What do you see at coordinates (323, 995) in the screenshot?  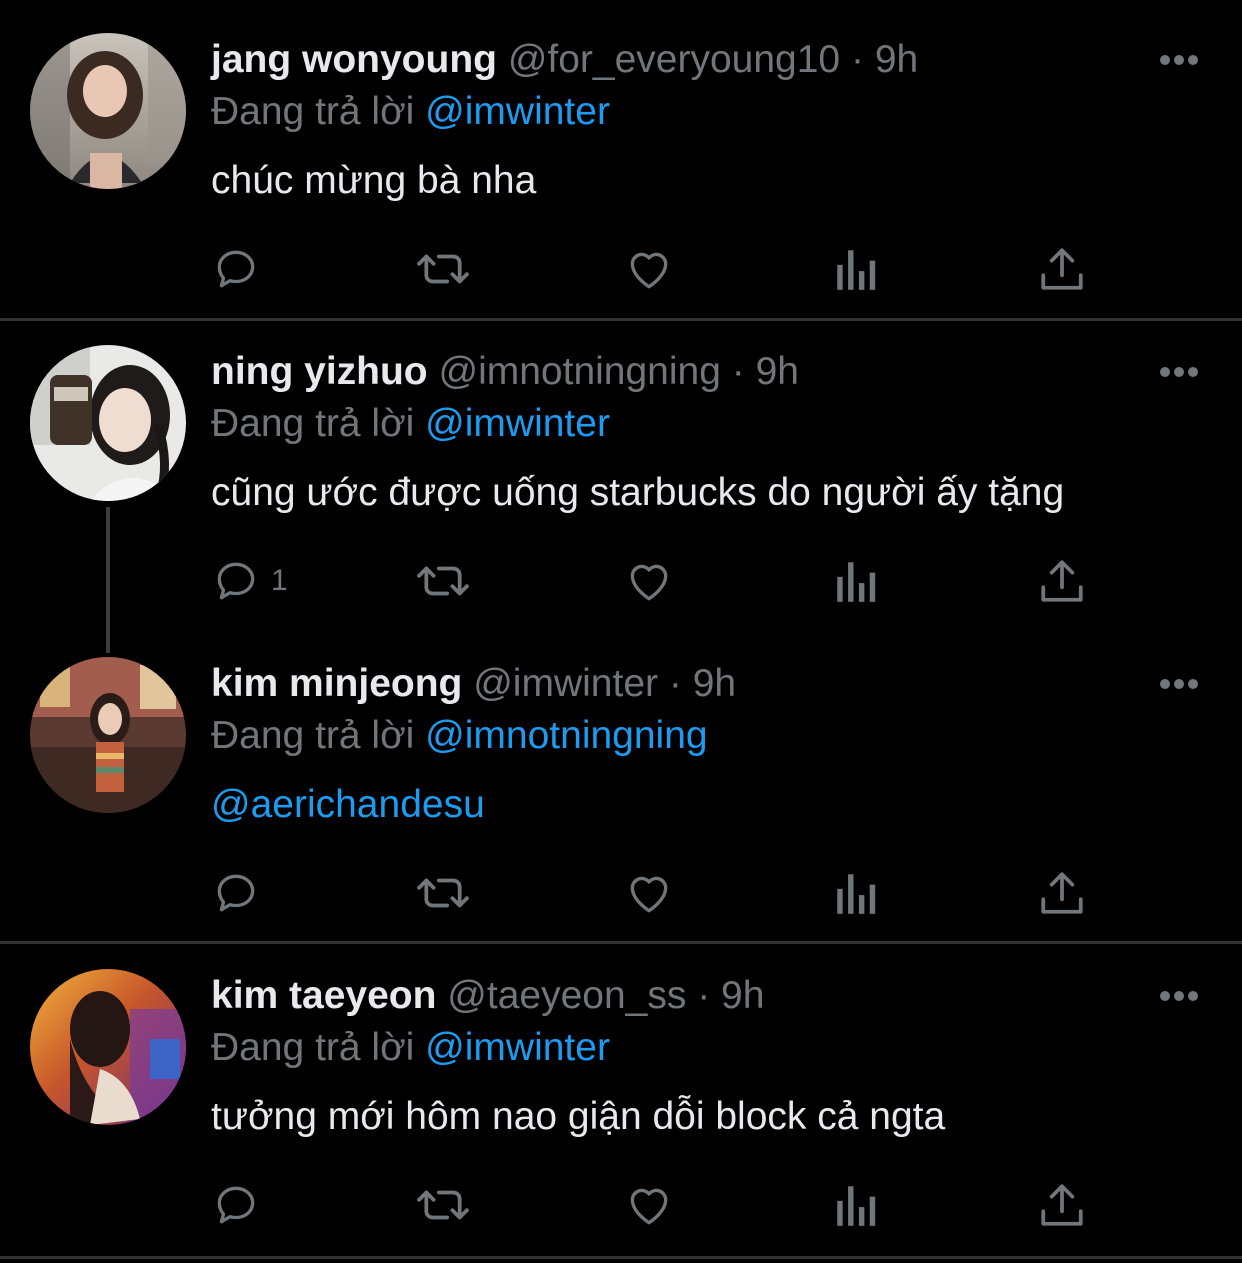 I see `display-name: kim taeyeon` at bounding box center [323, 995].